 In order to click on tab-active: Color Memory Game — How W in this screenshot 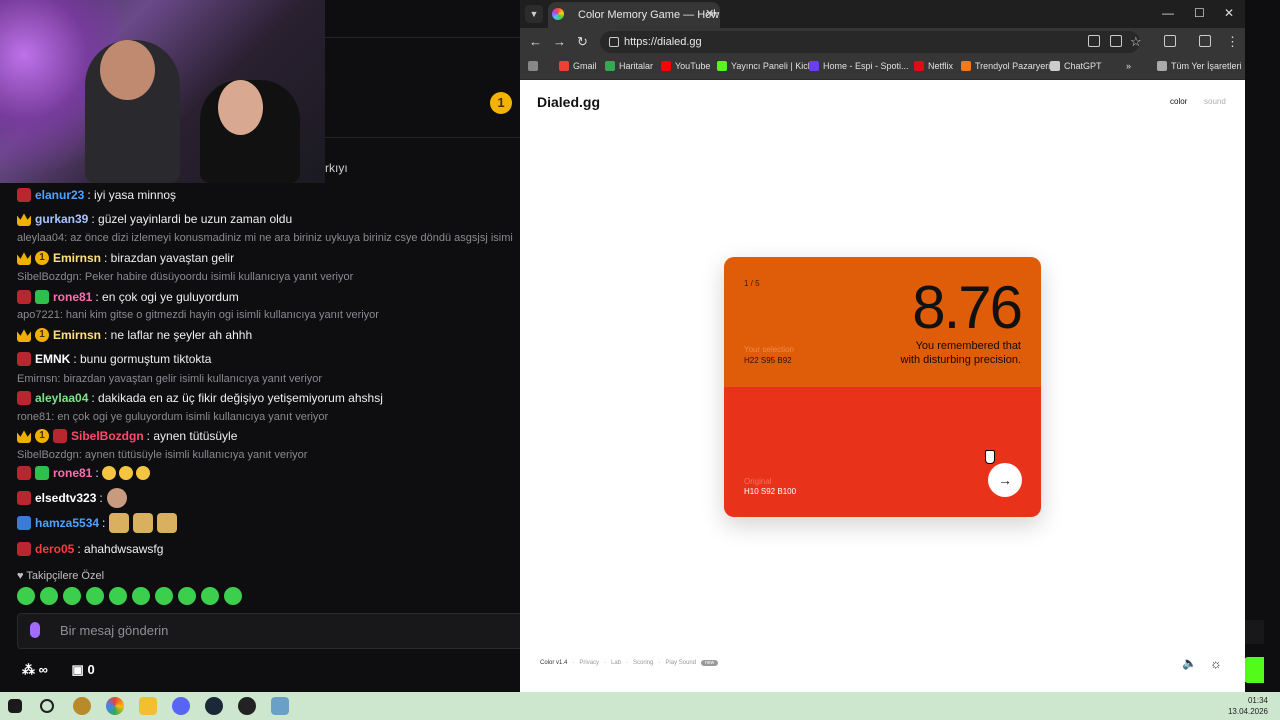, I will do `click(634, 15)`.